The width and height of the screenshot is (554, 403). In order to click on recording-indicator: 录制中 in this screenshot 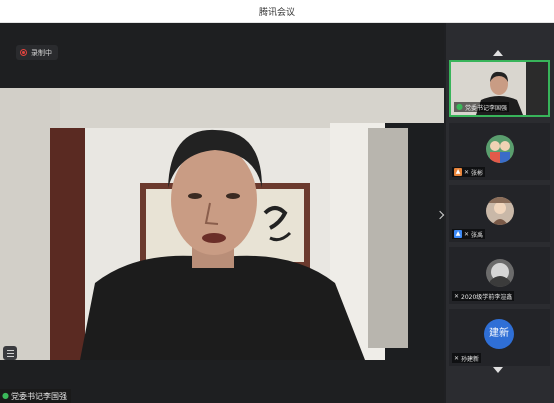, I will do `click(37, 52)`.